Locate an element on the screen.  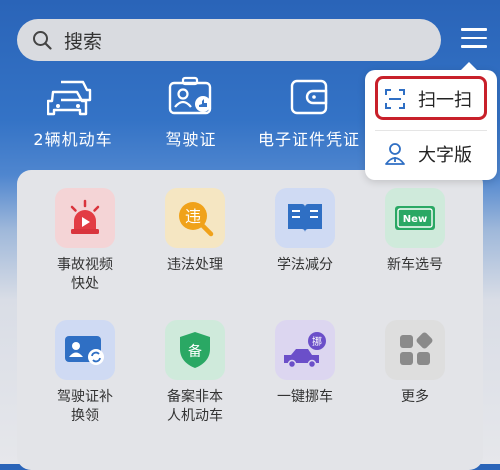
top-nav-vehicles: 2辆机动车 is located at coordinates (73, 113).